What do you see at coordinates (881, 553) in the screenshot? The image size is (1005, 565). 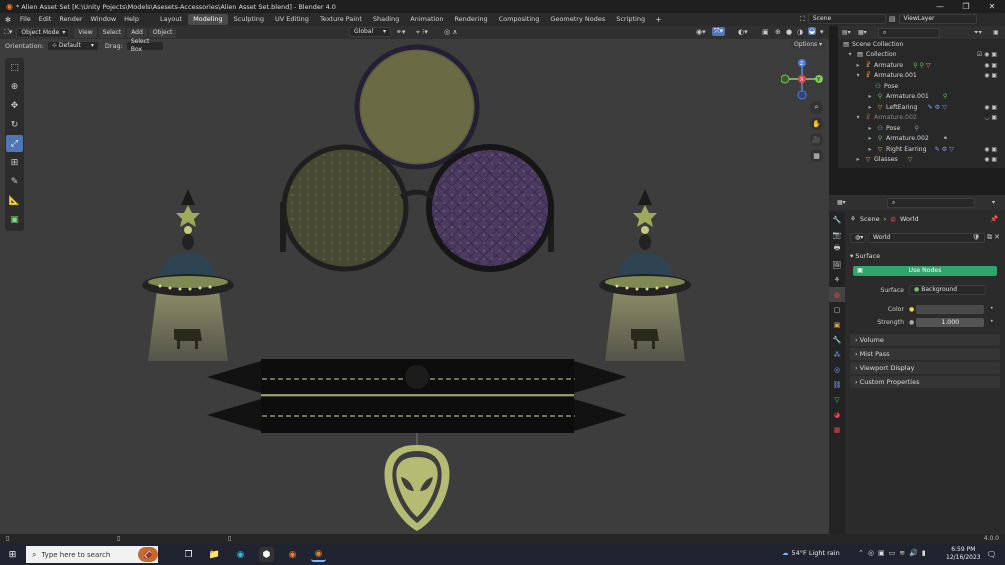 I see `tray-app-icon-2: ▣` at bounding box center [881, 553].